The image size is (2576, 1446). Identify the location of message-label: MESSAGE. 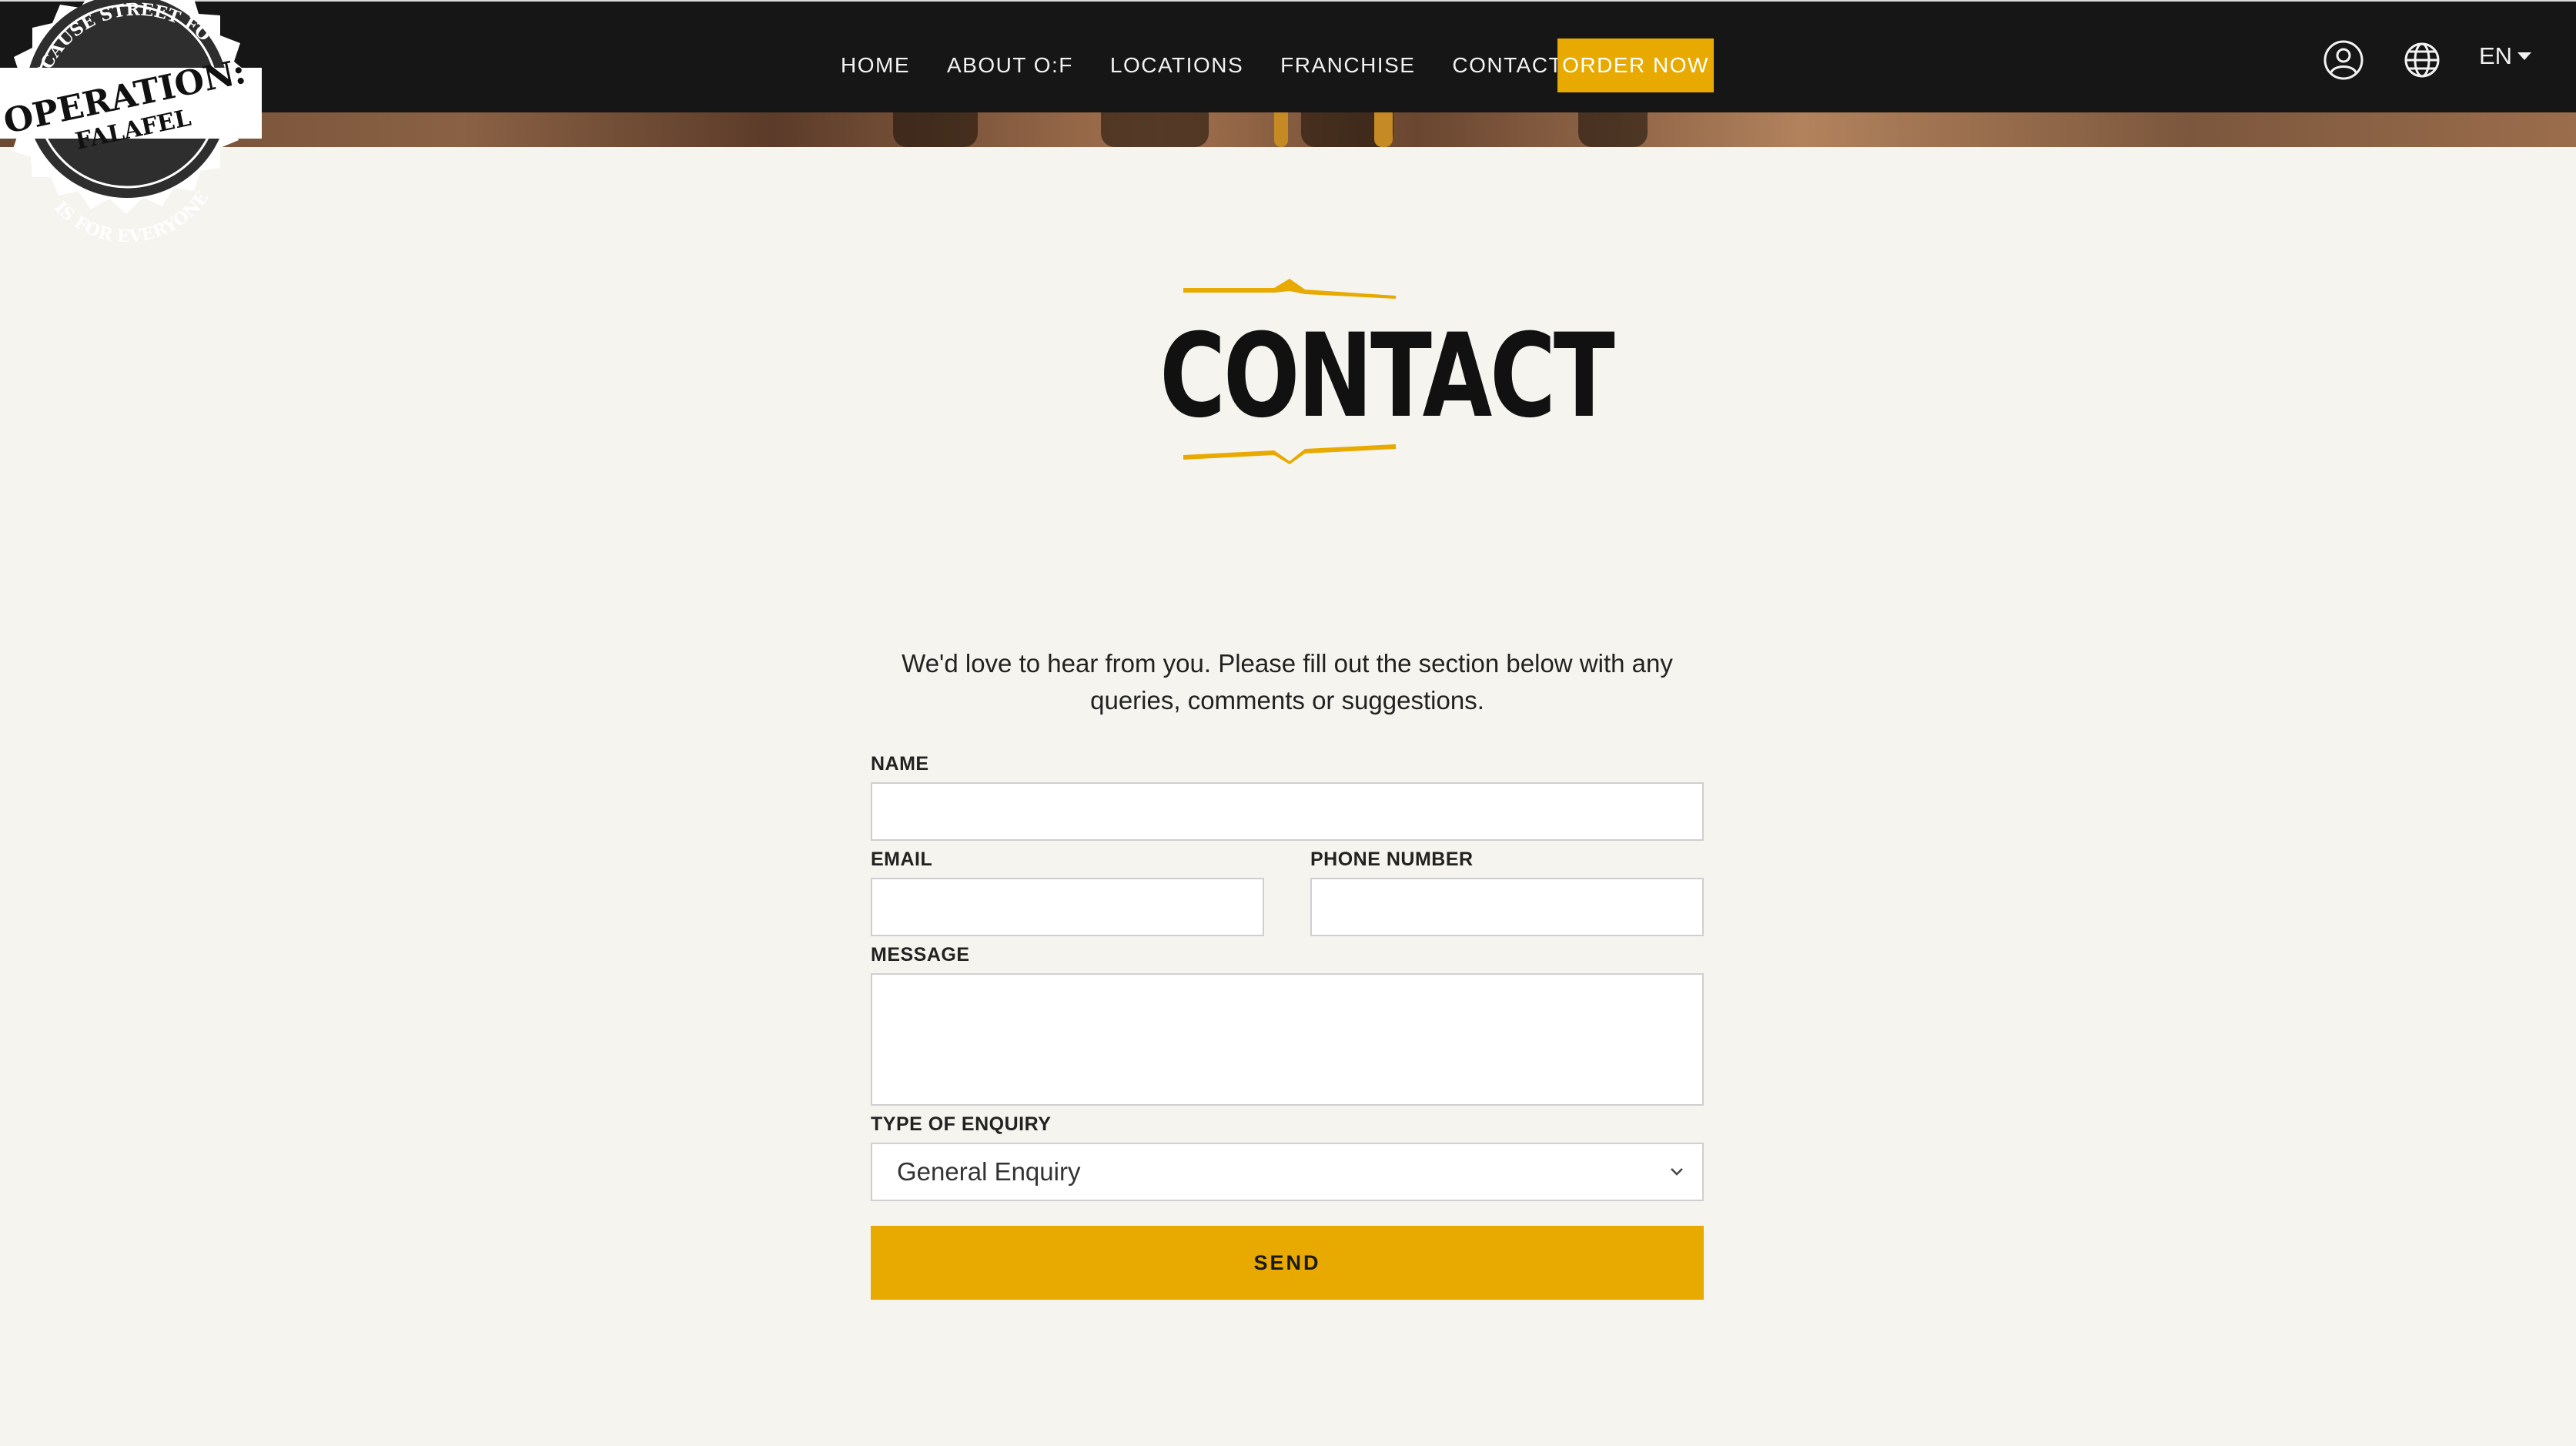
(921, 955).